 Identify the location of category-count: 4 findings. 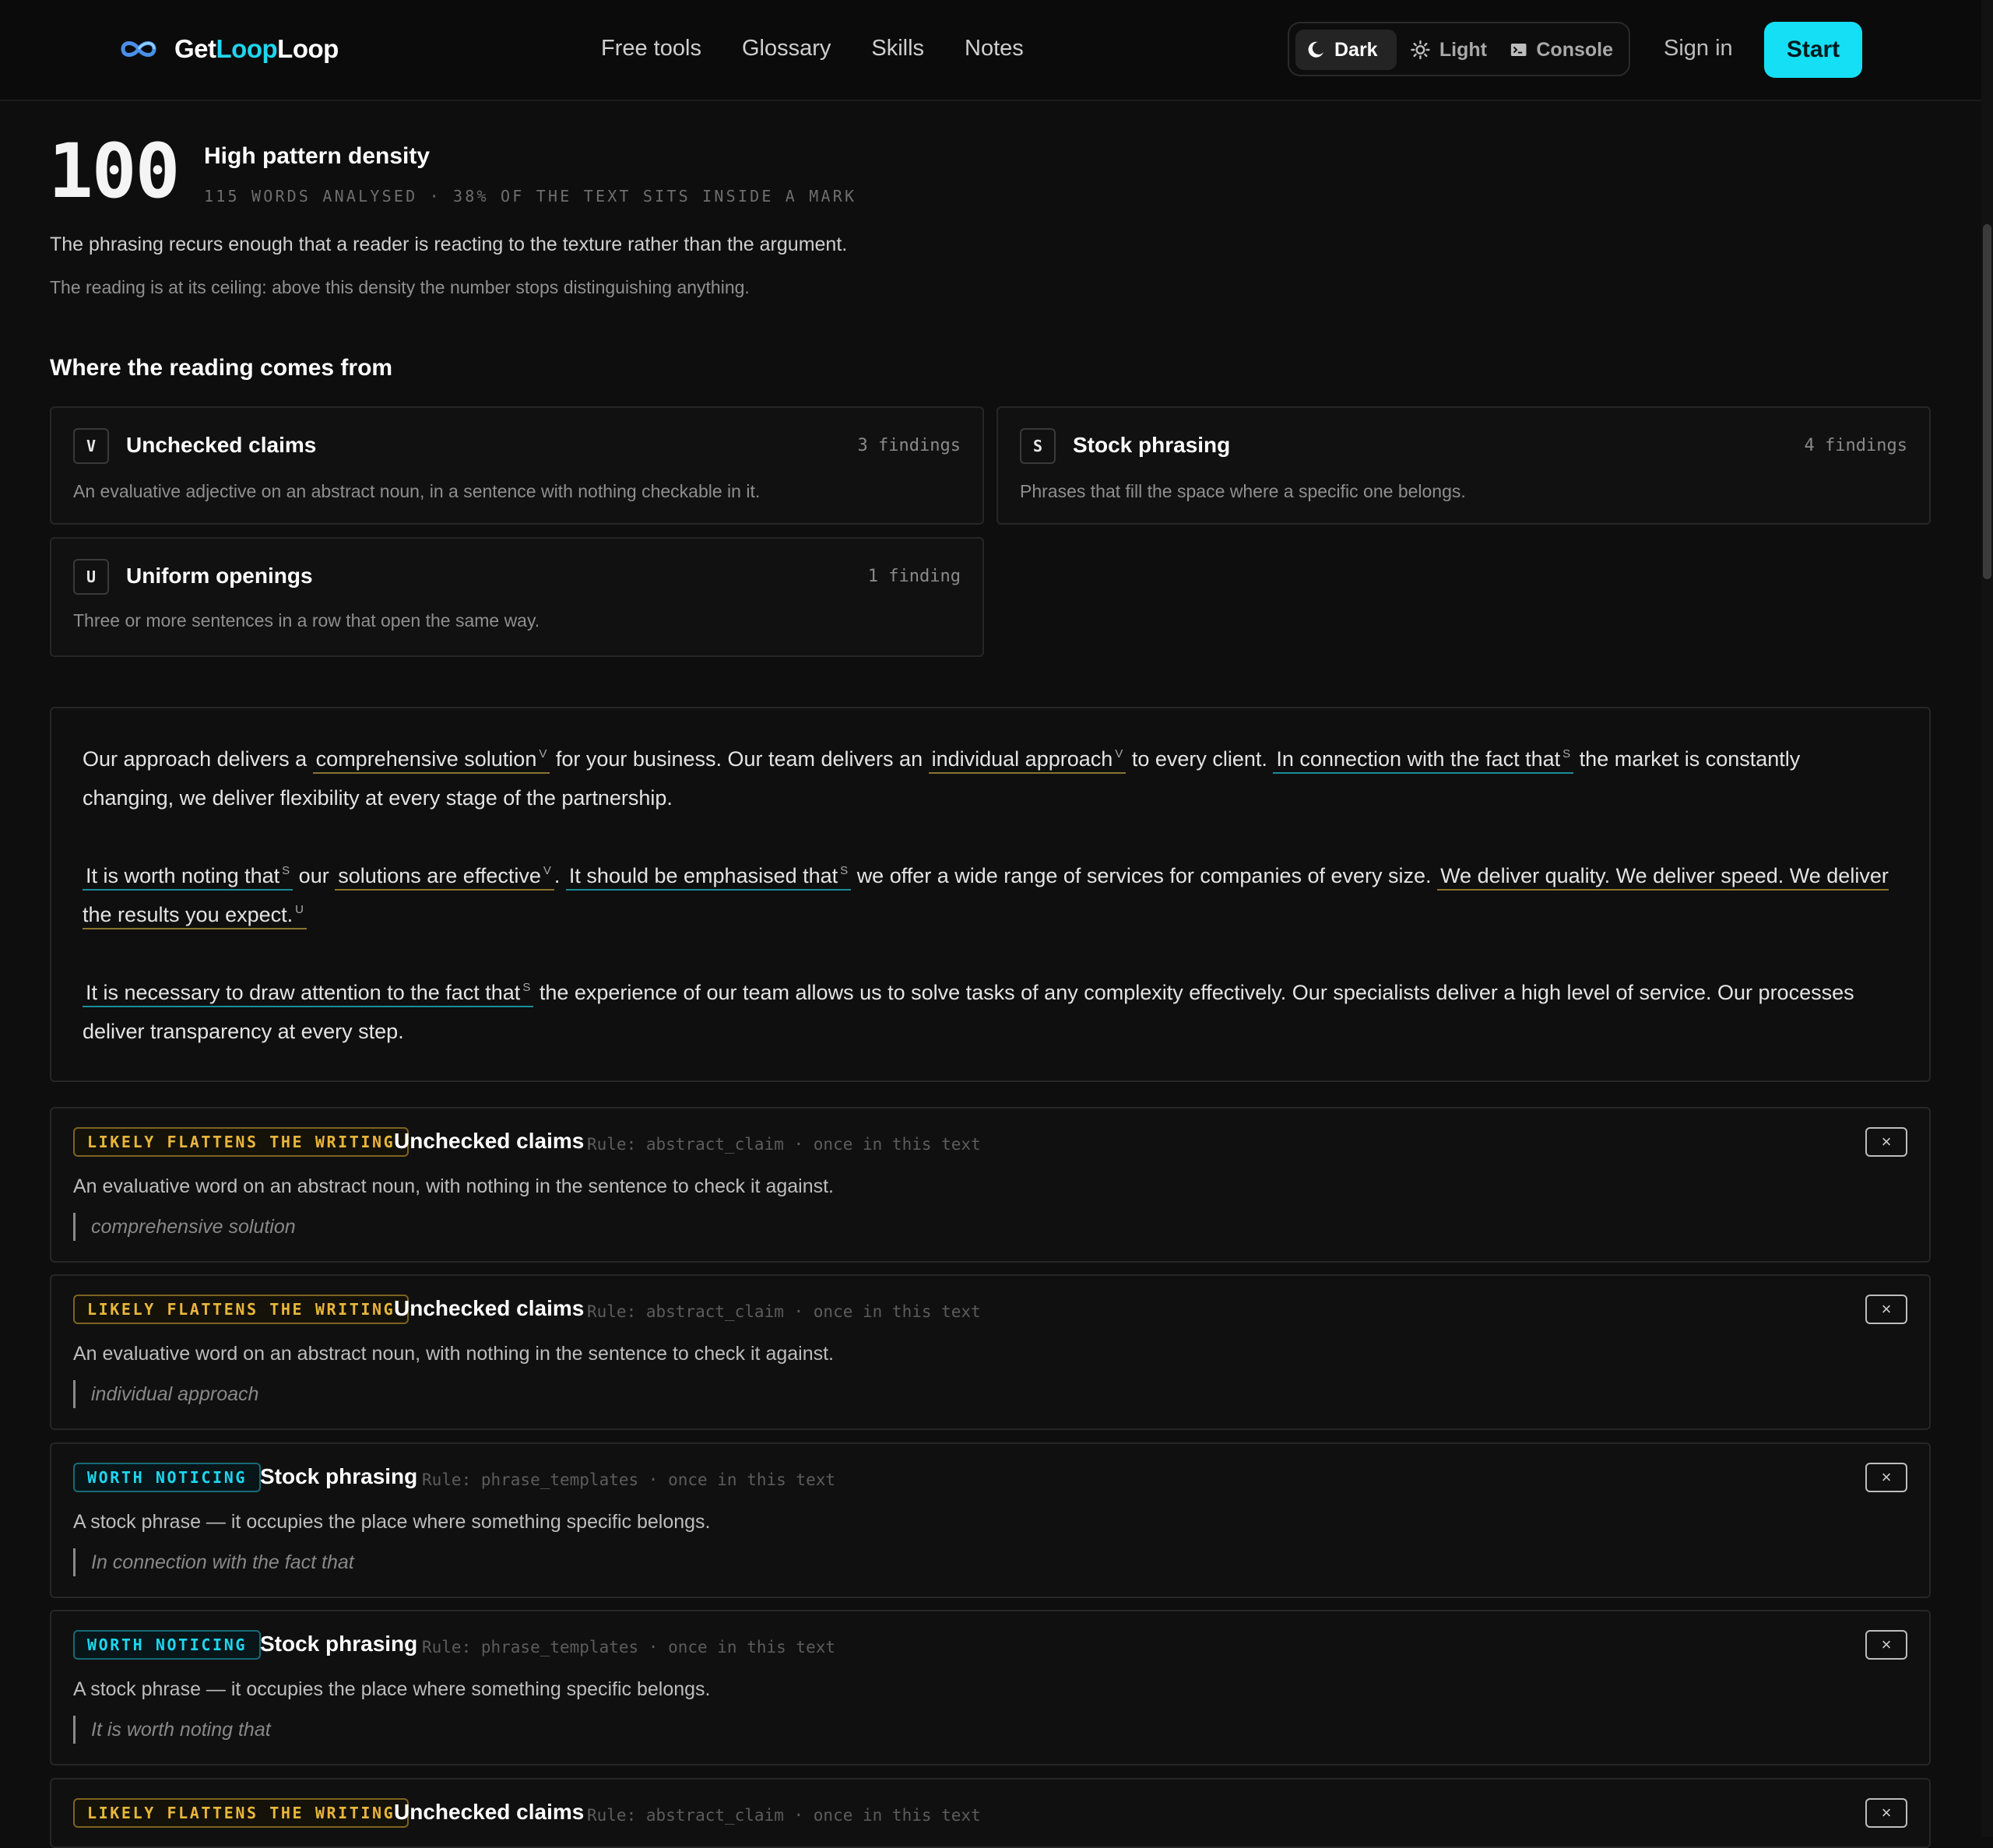
(1855, 446).